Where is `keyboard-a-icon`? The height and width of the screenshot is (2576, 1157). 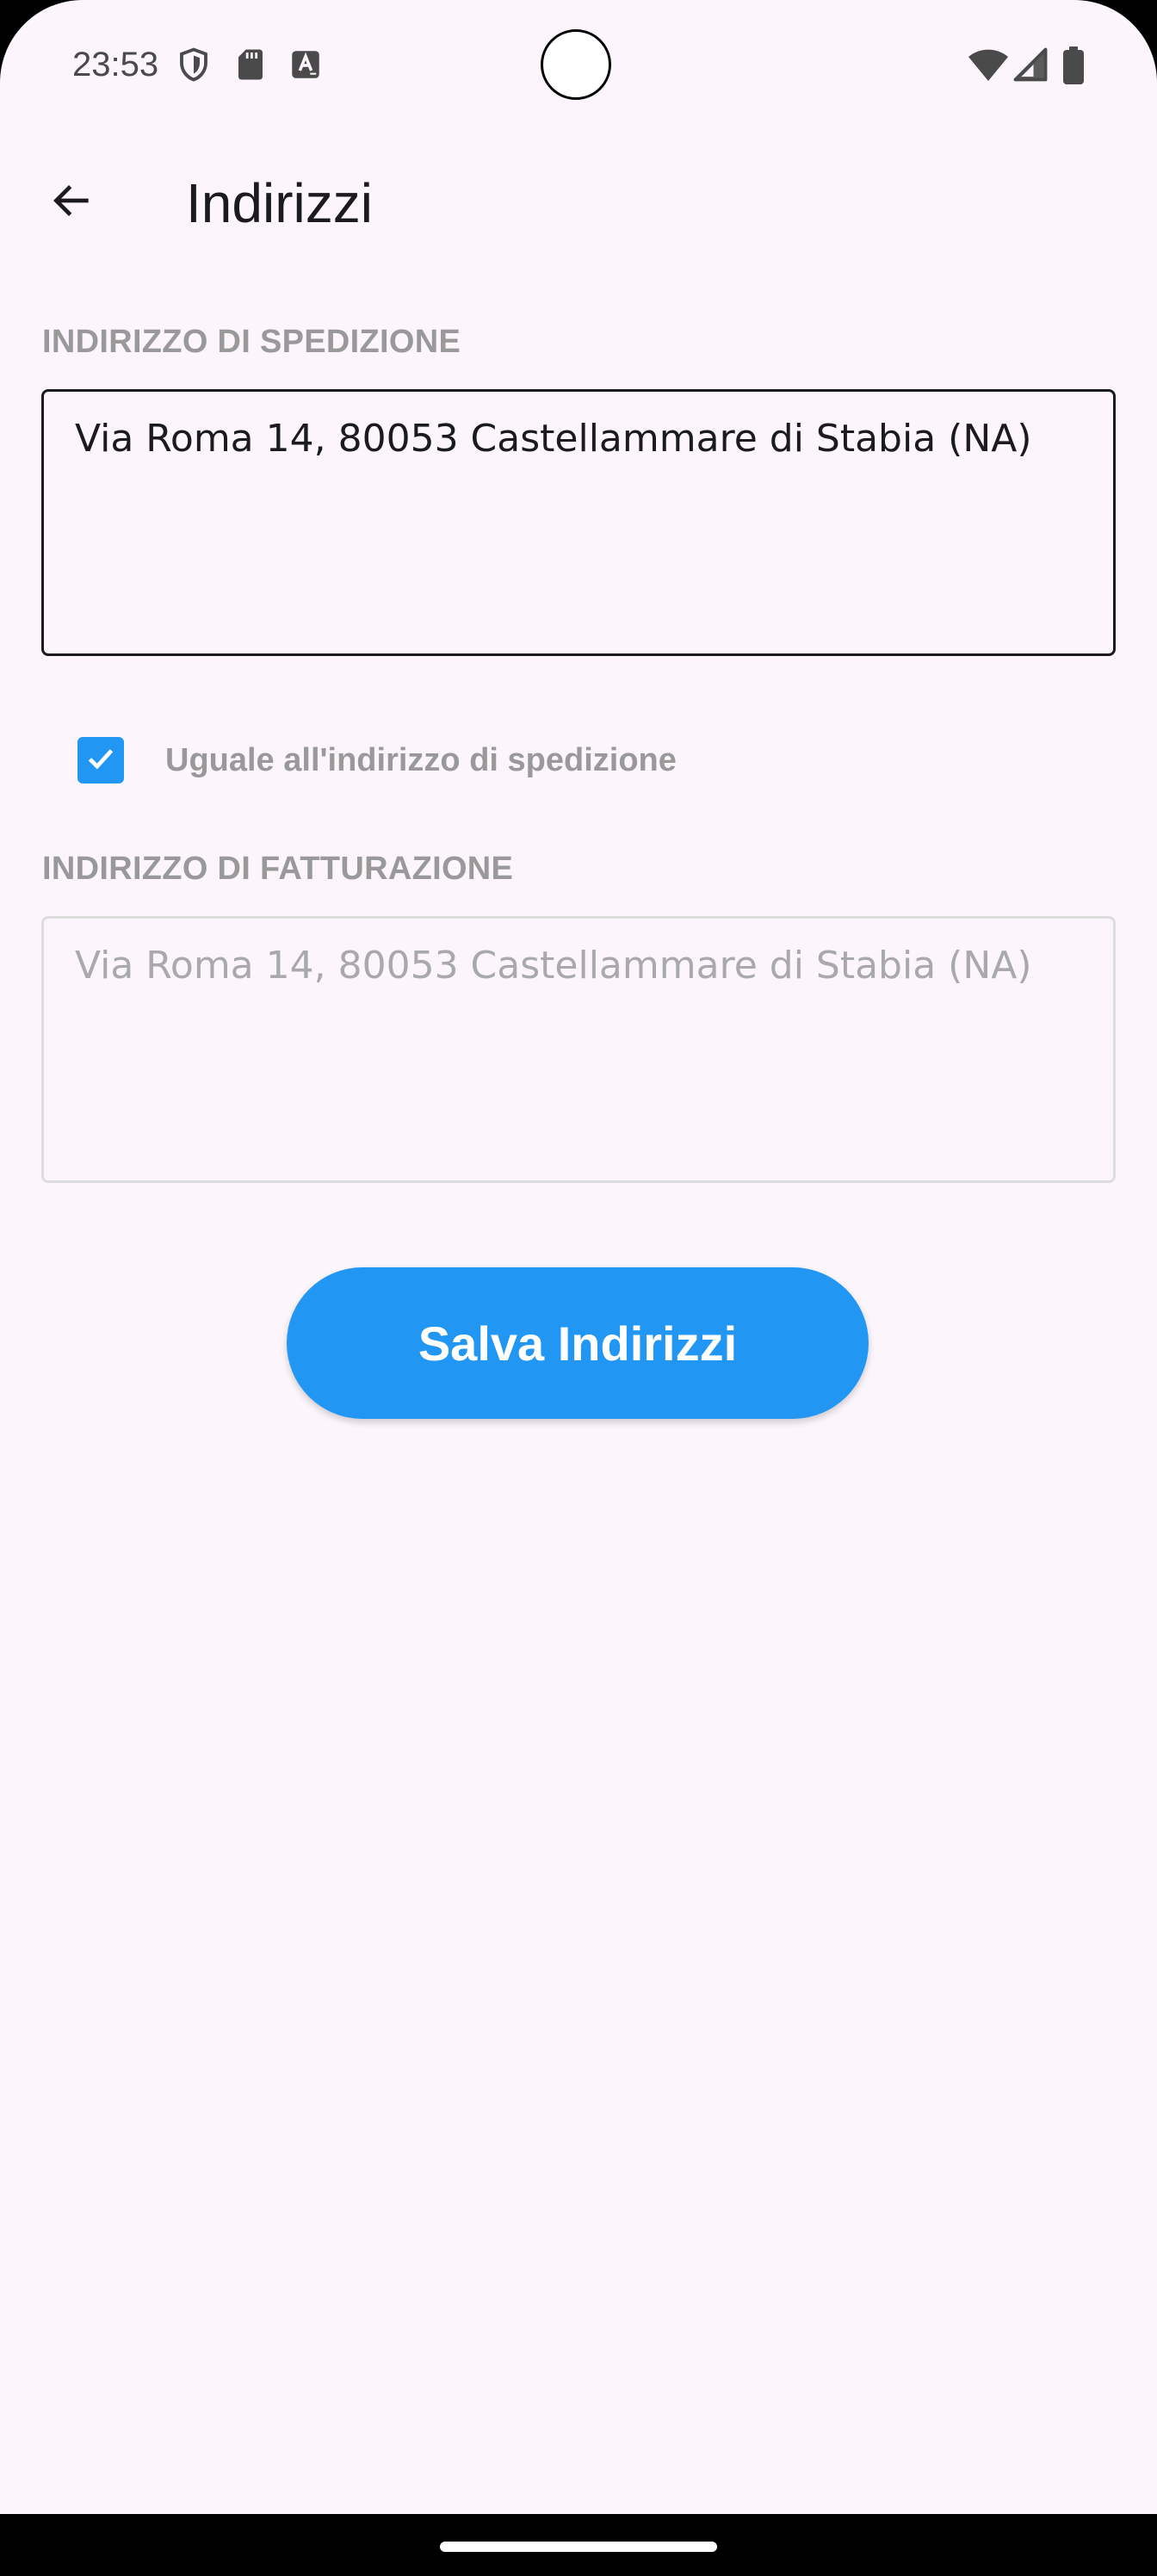 keyboard-a-icon is located at coordinates (306, 64).